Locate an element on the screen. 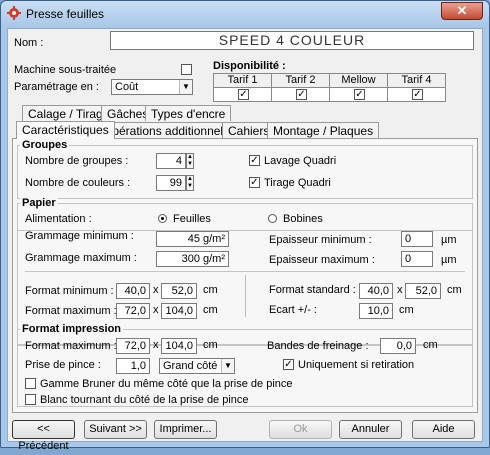 The width and height of the screenshot is (490, 455). fi-format-max-x: x is located at coordinates (156, 345).